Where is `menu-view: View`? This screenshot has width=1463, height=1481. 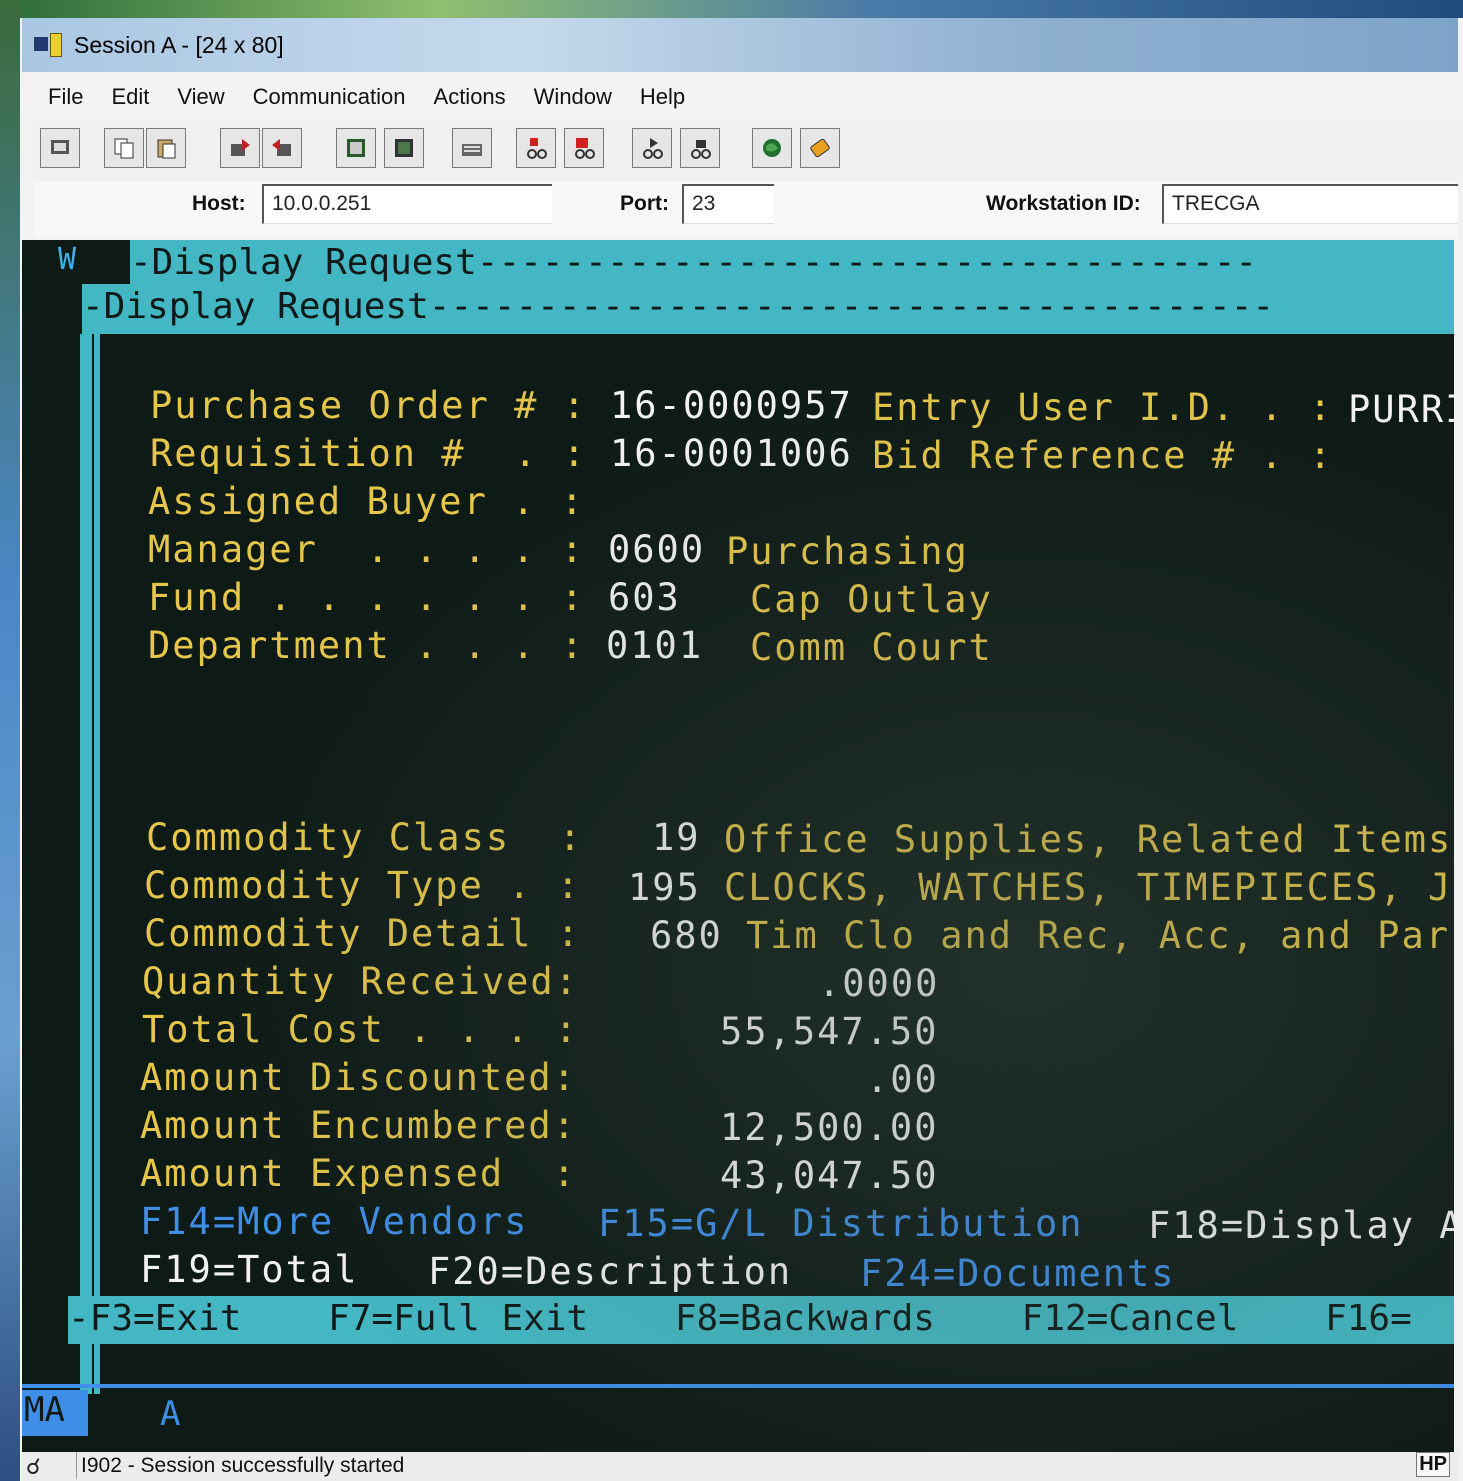 menu-view: View is located at coordinates (200, 97).